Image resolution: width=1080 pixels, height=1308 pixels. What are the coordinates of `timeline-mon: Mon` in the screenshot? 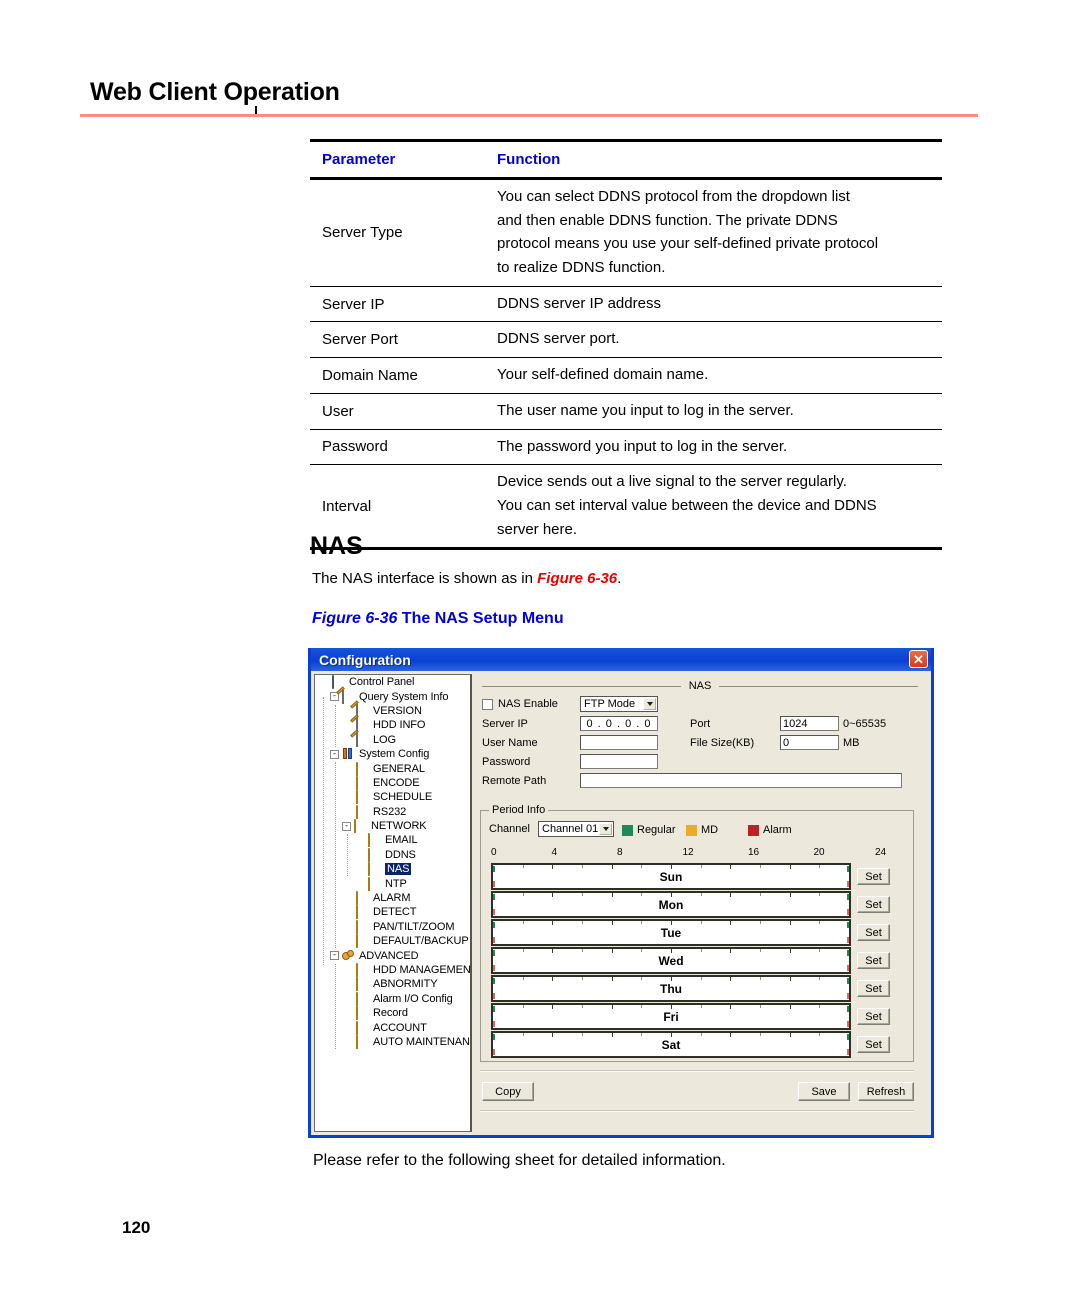 It's located at (671, 904).